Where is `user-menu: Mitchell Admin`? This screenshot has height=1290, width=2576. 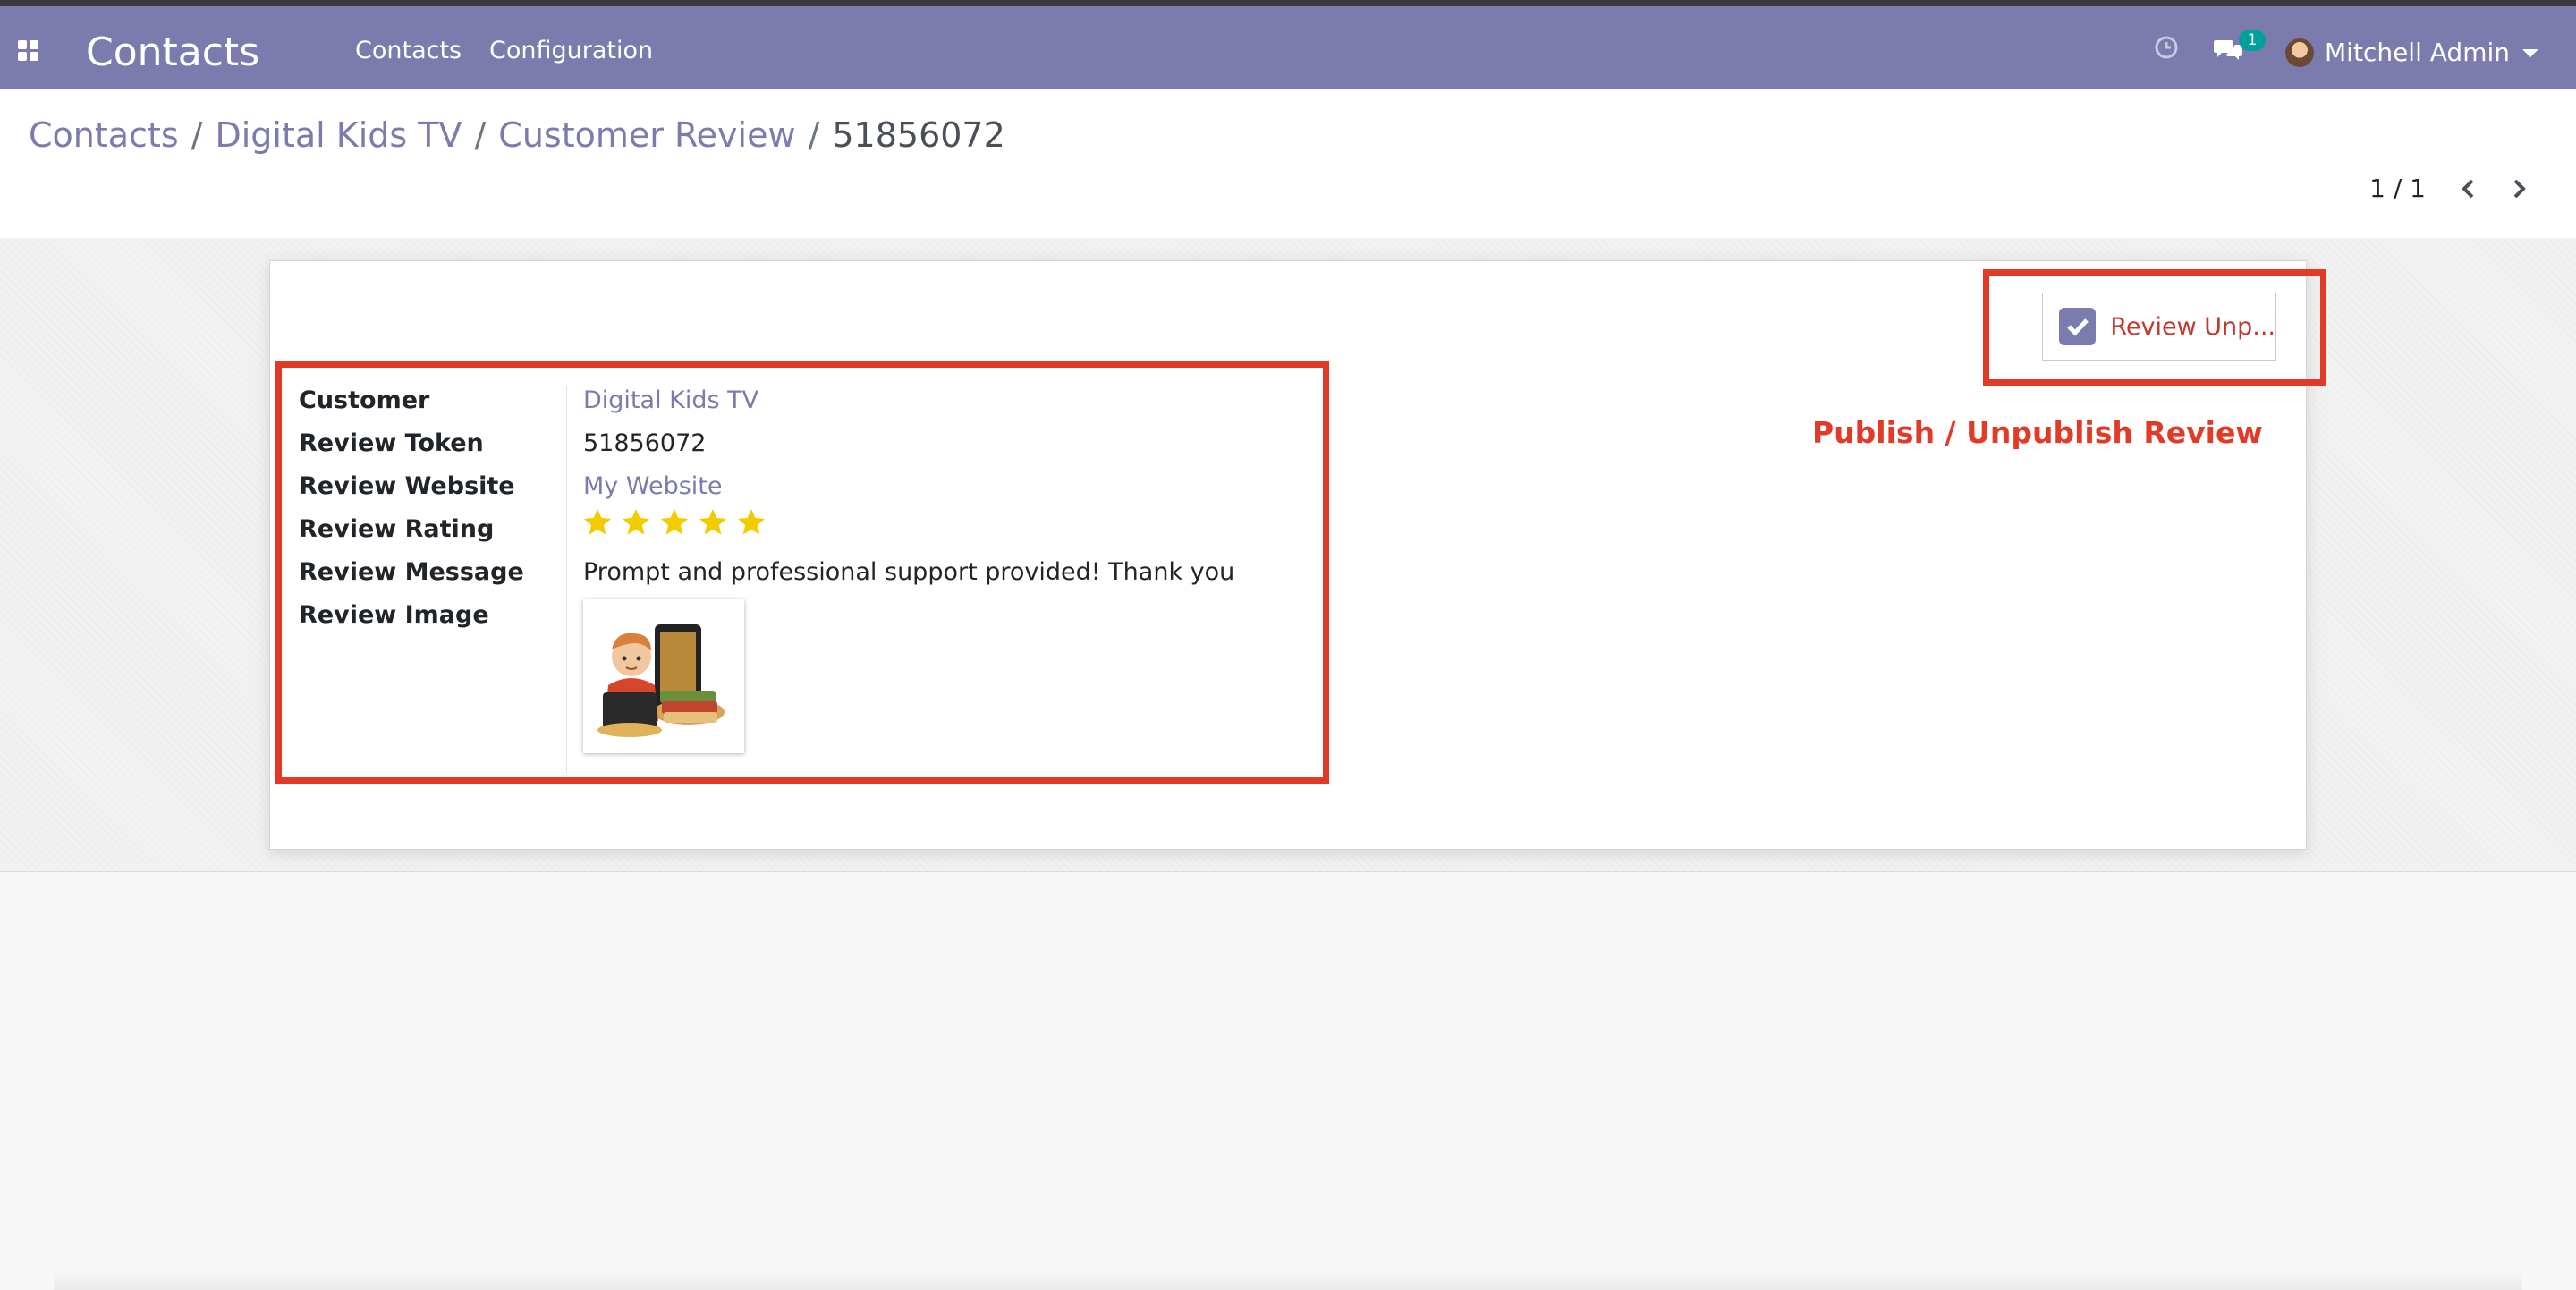
user-menu: Mitchell Admin is located at coordinates (2411, 53).